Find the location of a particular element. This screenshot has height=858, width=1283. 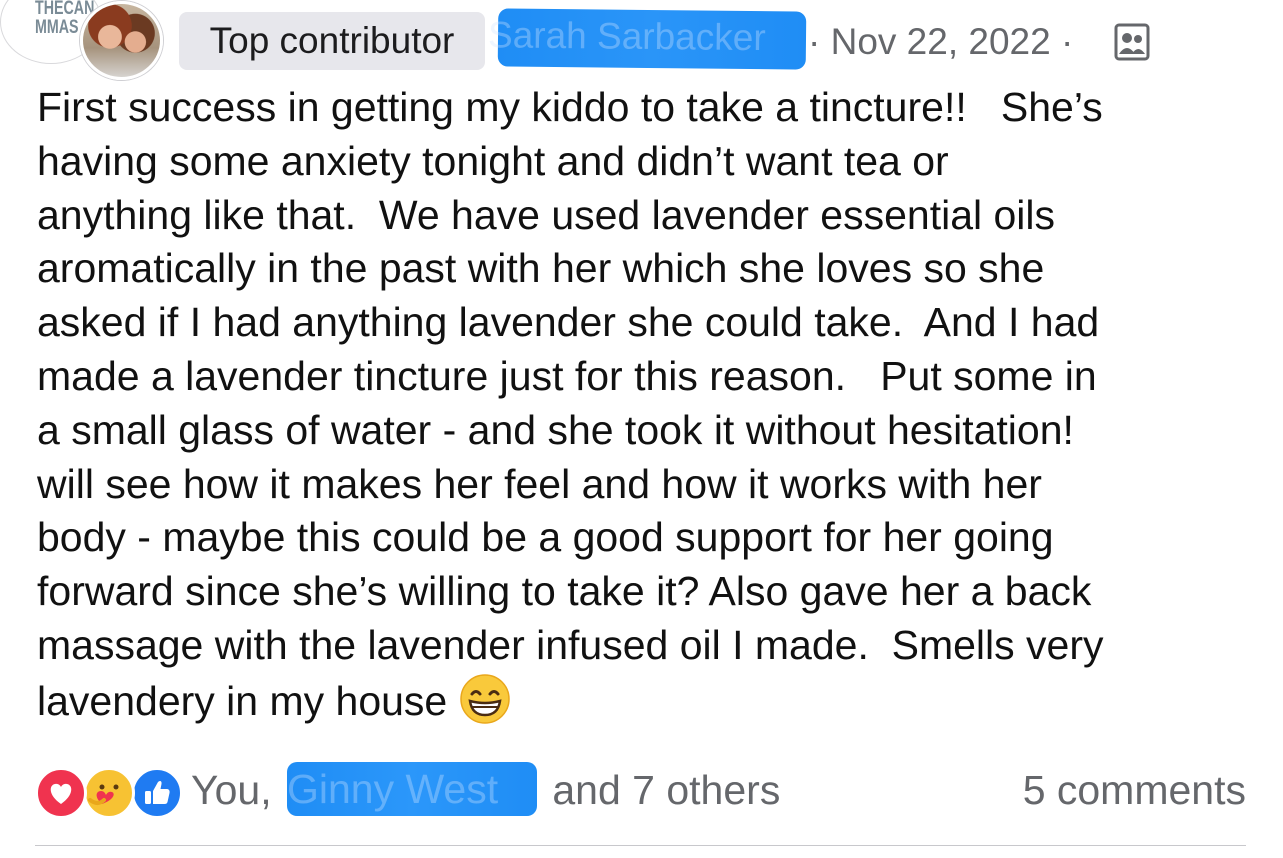

author-name: Sarah Sarbacker is located at coordinates (626, 36).